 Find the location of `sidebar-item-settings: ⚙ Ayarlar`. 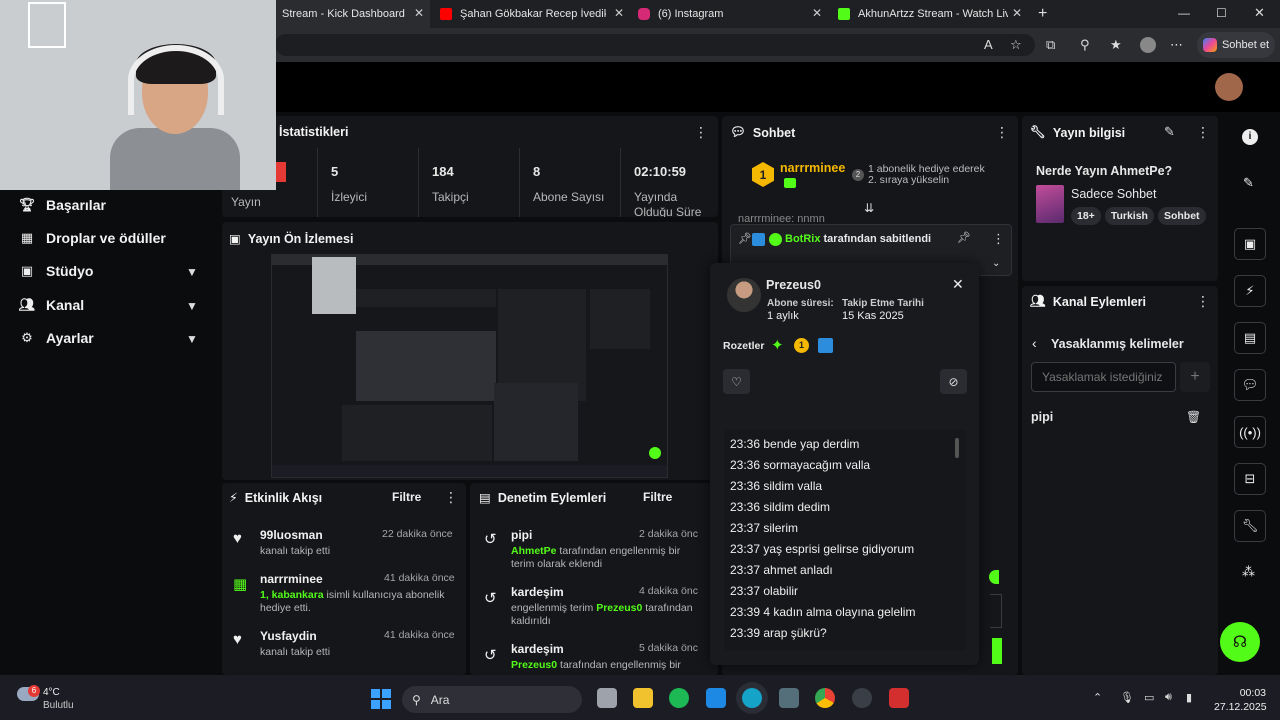

sidebar-item-settings: ⚙ Ayarlar is located at coordinates (56, 338).